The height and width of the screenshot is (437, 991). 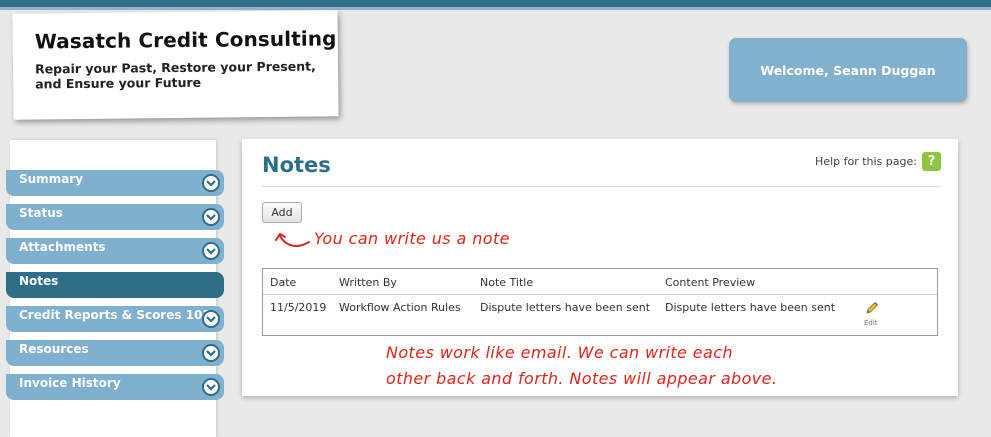 I want to click on column-header-written-by: Written By, so click(x=368, y=282).